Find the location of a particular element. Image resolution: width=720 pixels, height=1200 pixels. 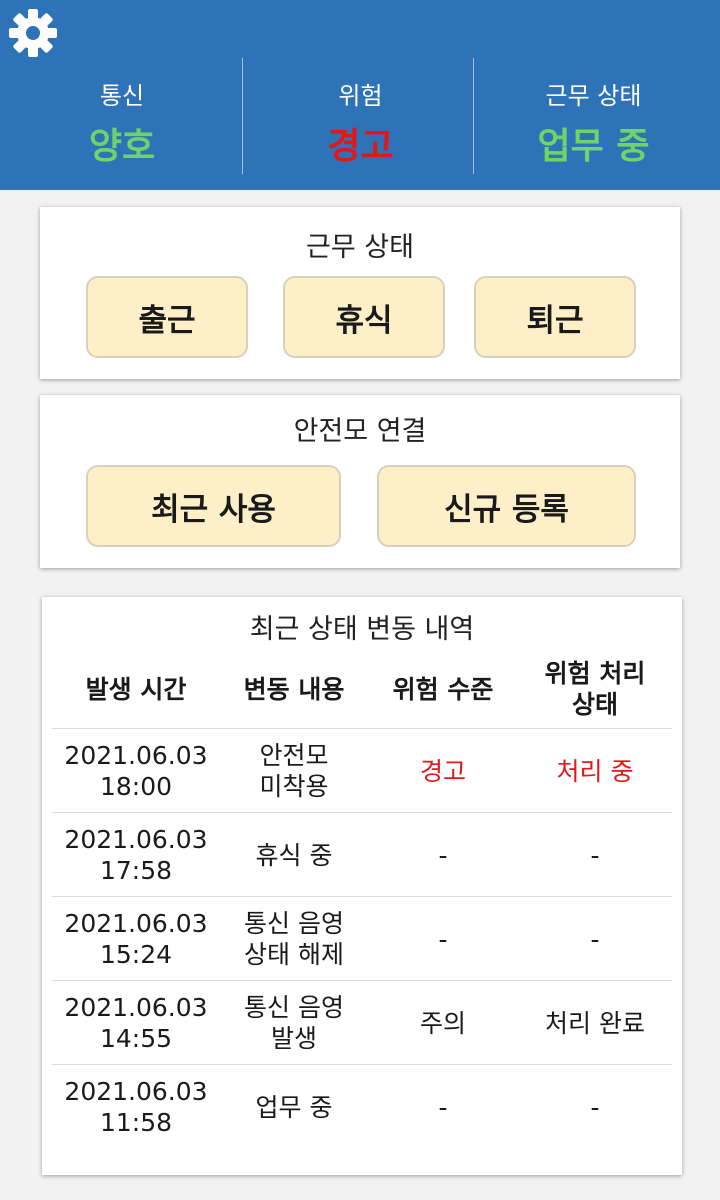

column-header-content: 변동 내용 is located at coordinates (294, 689).